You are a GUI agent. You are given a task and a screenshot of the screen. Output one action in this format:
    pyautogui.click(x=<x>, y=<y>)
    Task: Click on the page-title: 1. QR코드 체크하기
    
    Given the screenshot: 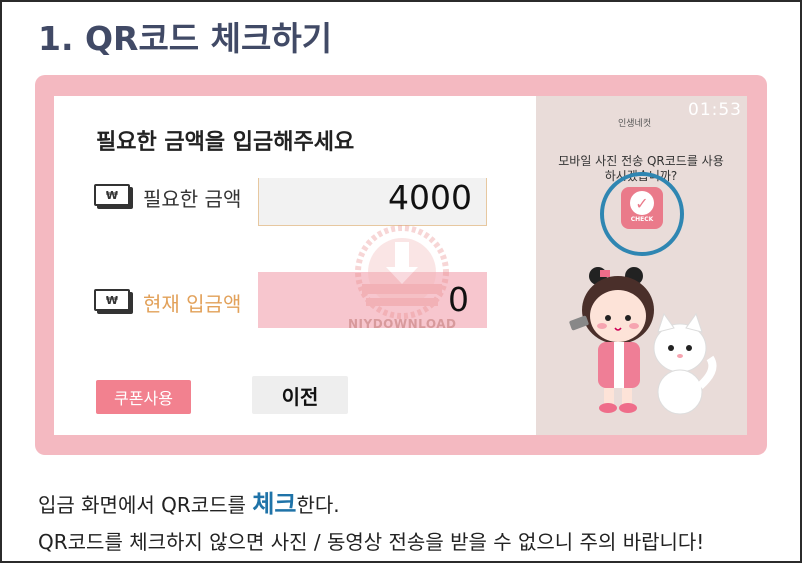 What is the action you would take?
    pyautogui.click(x=185, y=38)
    